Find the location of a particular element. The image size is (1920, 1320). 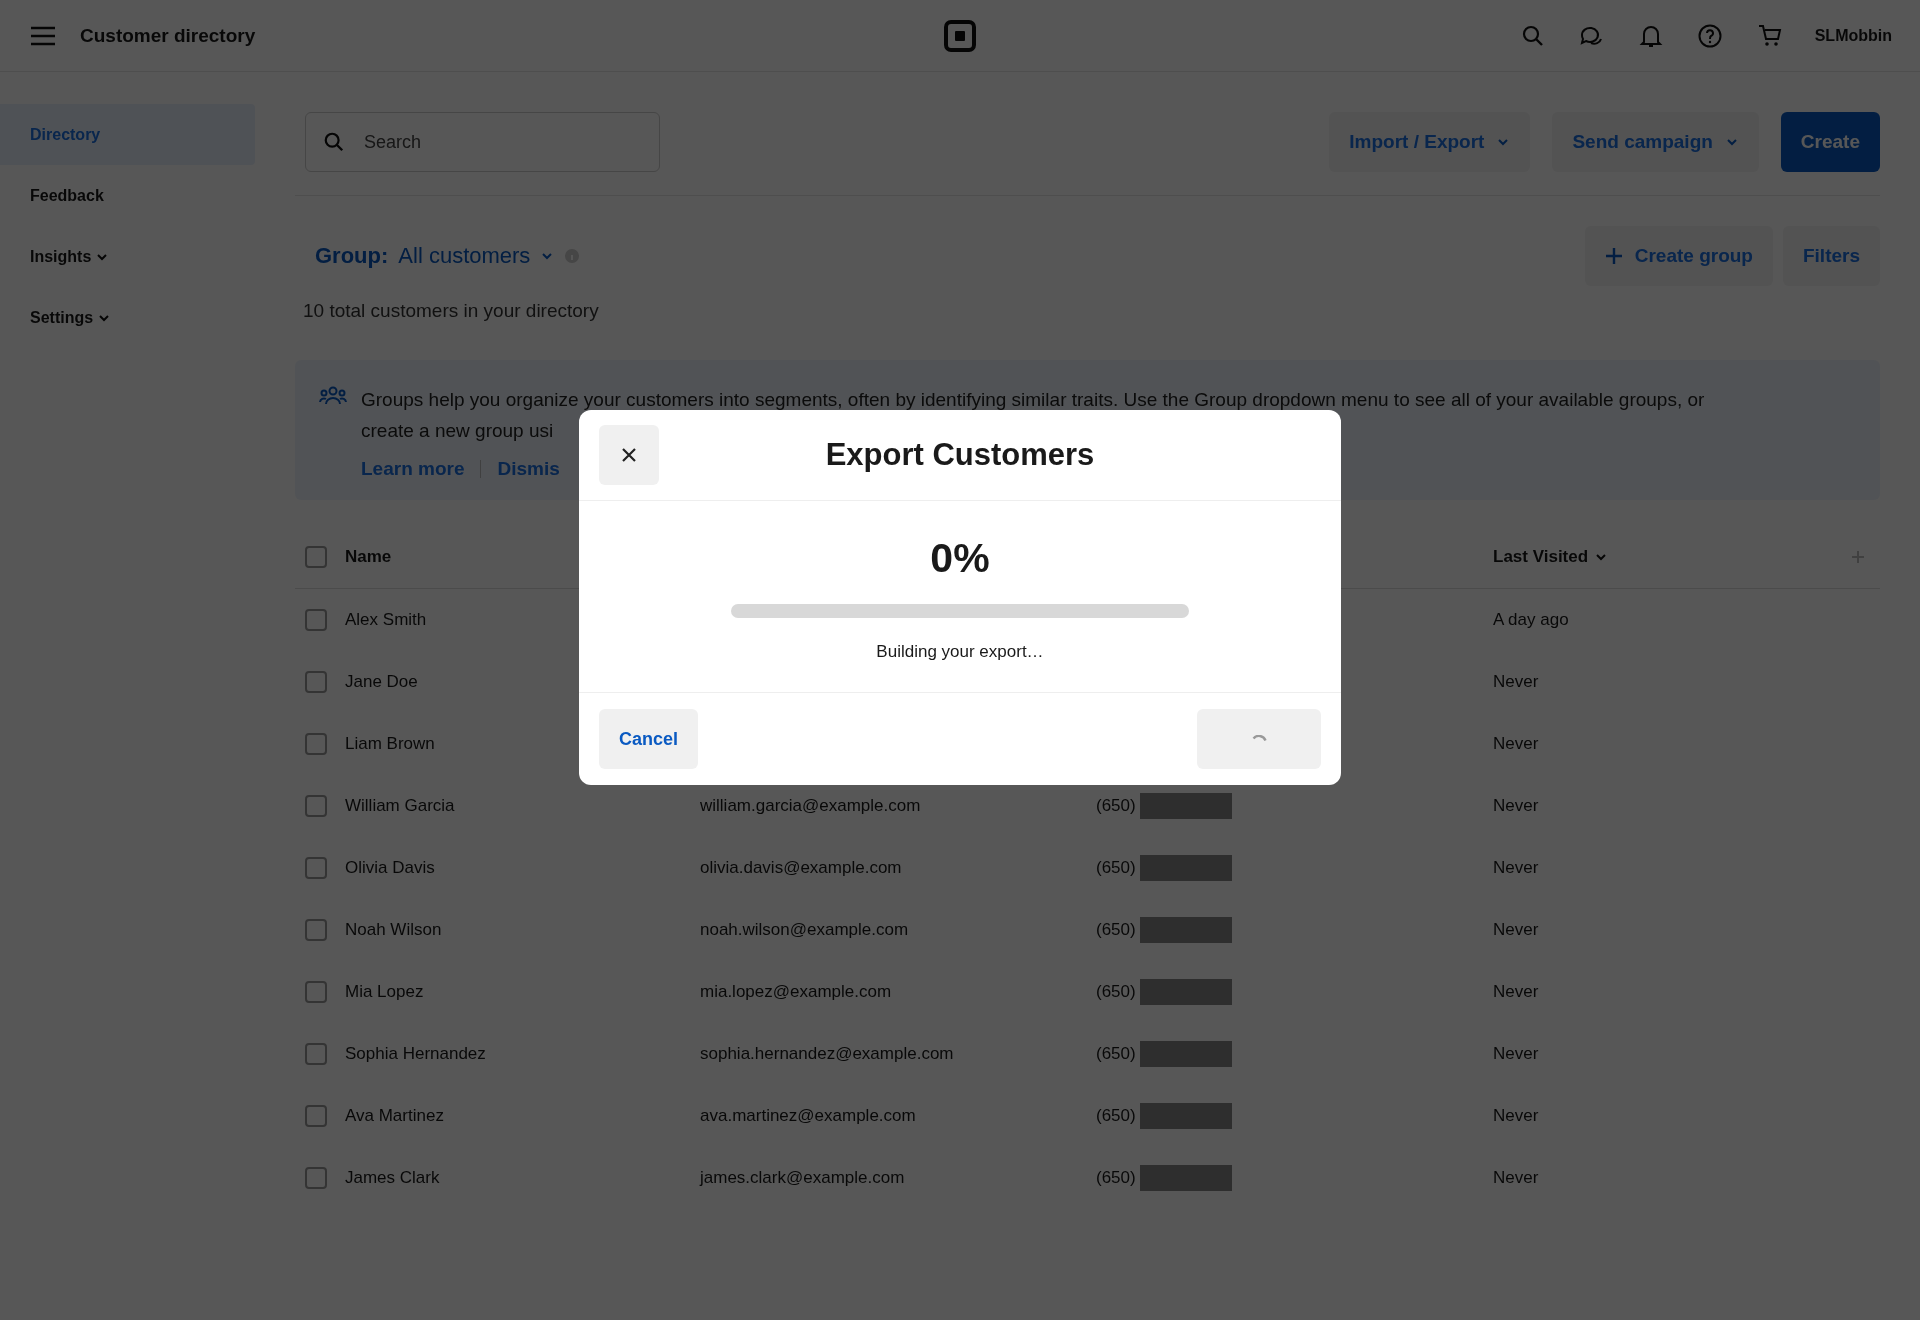

customer-name: Sophia Hernandez is located at coordinates (522, 1054).